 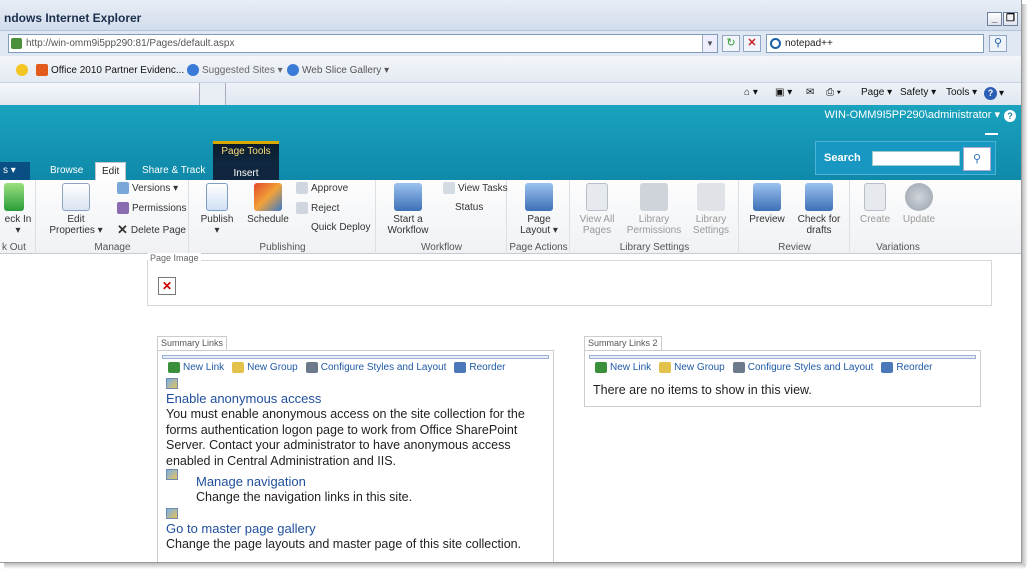 What do you see at coordinates (702, 390) in the screenshot?
I see `empty-message: There are no items to show in this view.` at bounding box center [702, 390].